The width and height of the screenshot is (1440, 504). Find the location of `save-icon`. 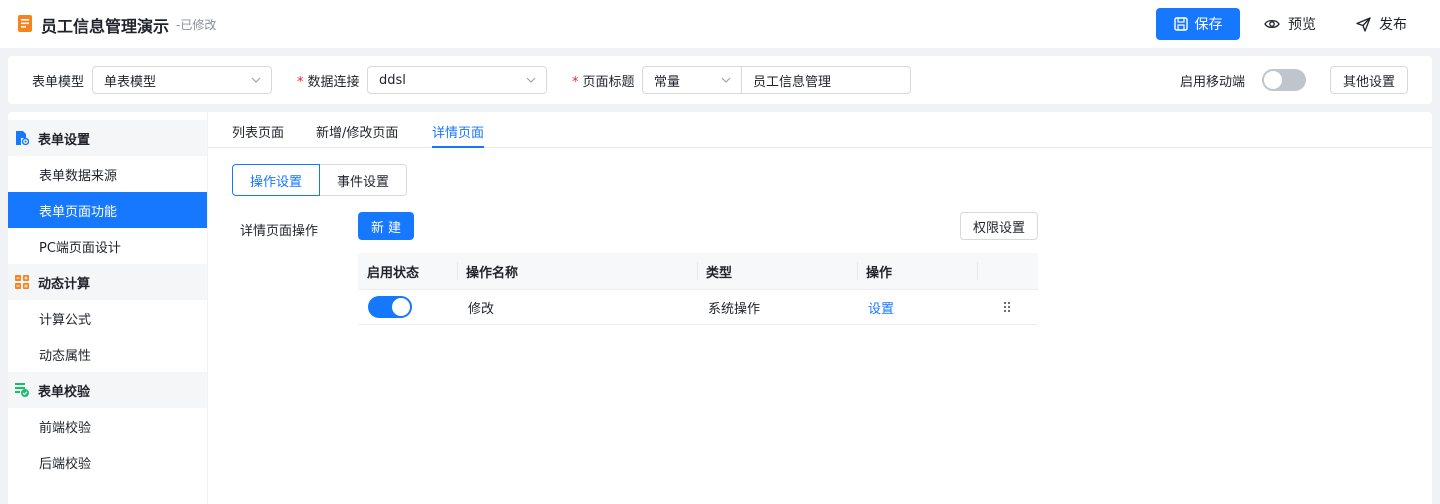

save-icon is located at coordinates (1180, 24).